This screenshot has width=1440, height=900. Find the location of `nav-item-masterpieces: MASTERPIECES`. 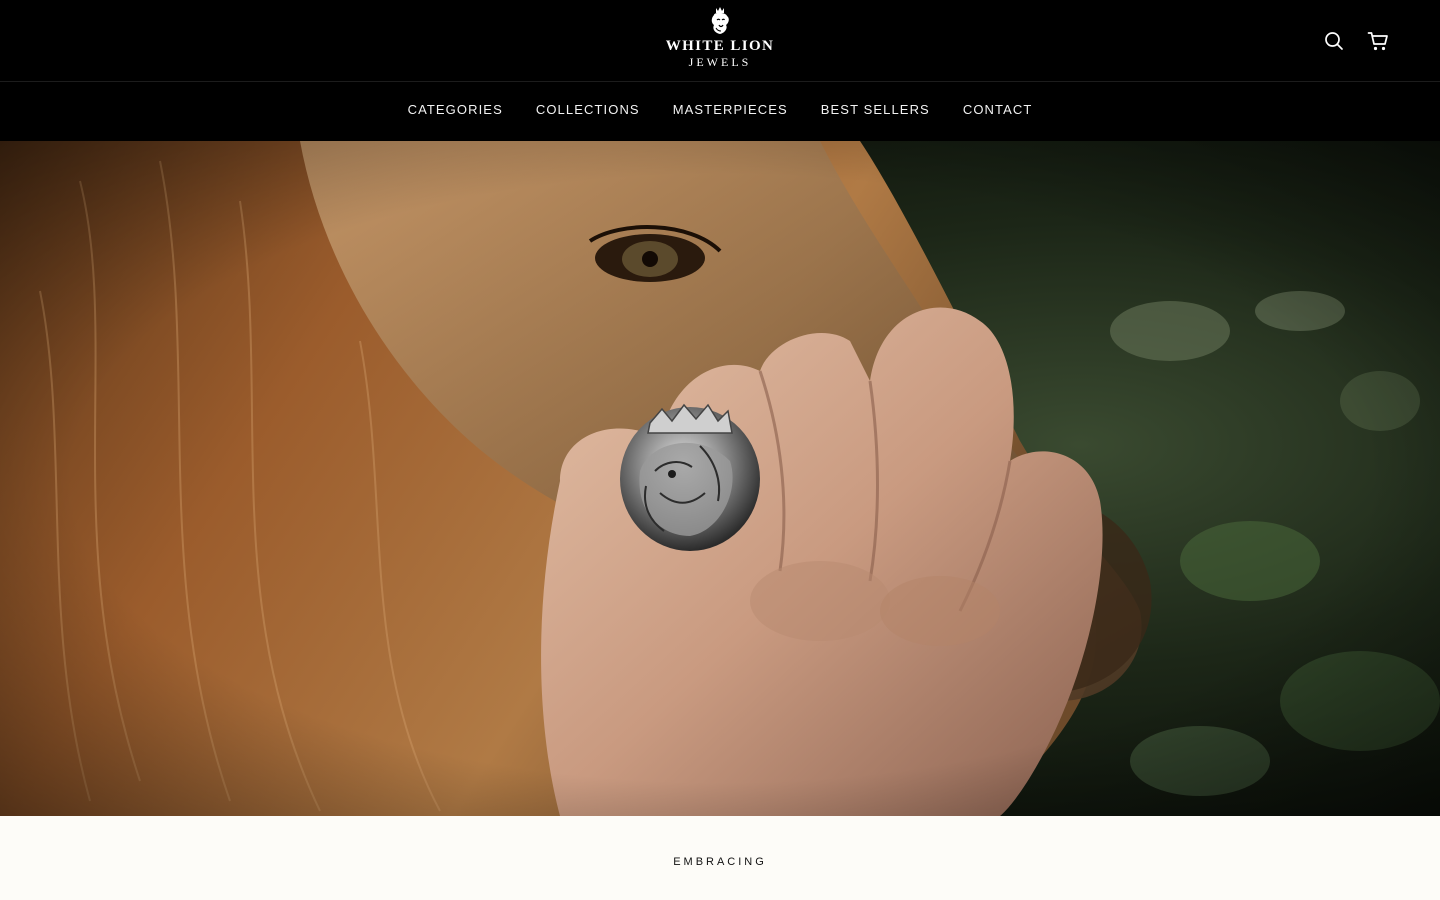

nav-item-masterpieces: MASTERPIECES is located at coordinates (730, 109).